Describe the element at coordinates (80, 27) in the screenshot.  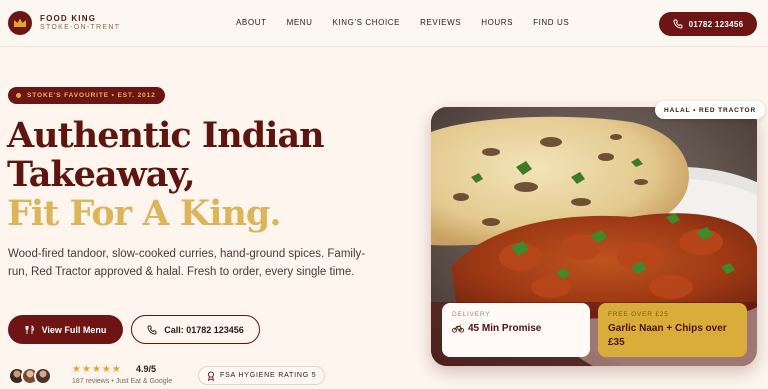
I see `brand-location: STOKE-ON-TRENT` at that location.